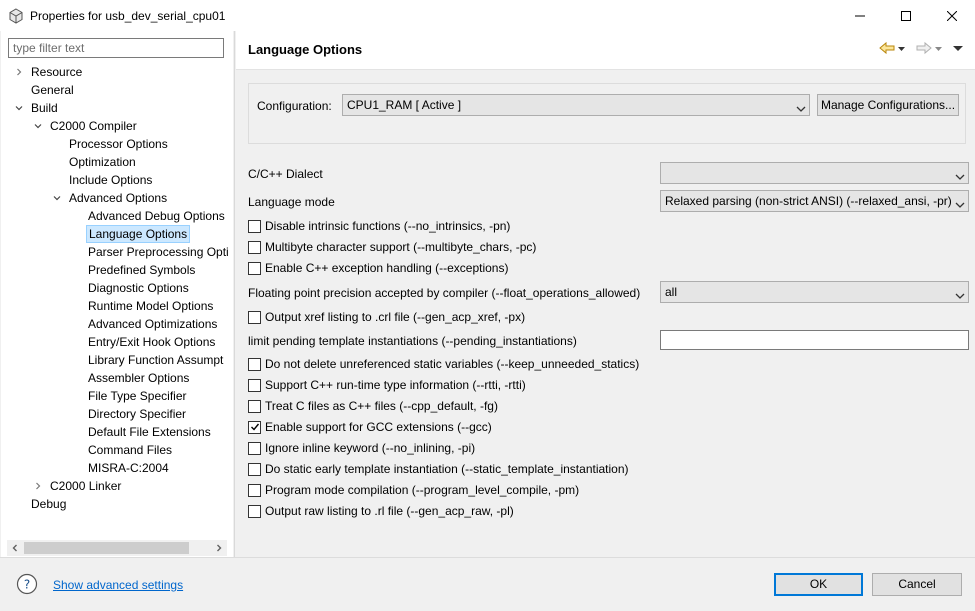 Image resolution: width=975 pixels, height=611 pixels. I want to click on tree-item-label: Assembler Options, so click(139, 378).